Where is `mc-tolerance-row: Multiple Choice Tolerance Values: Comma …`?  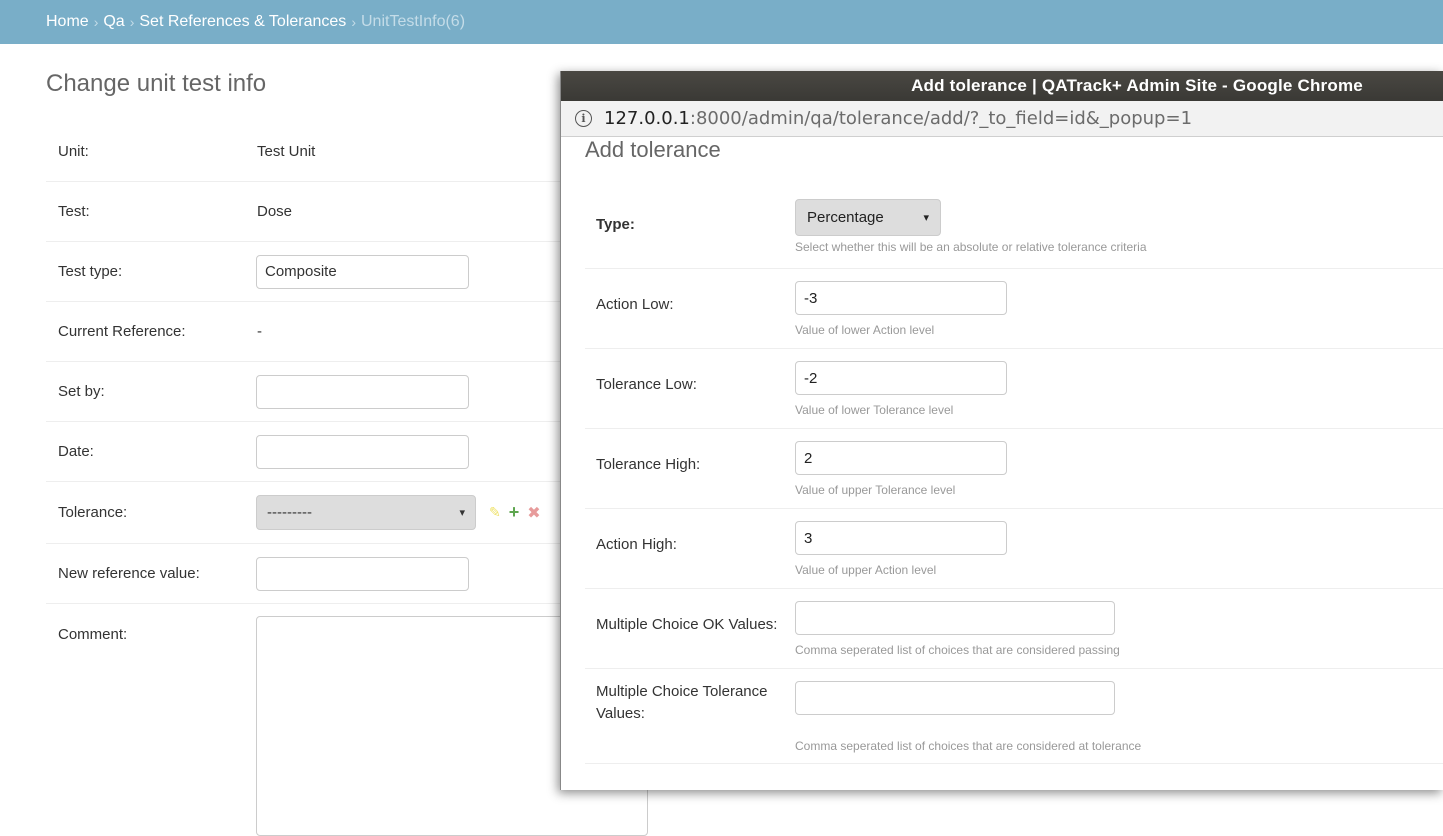
mc-tolerance-row: Multiple Choice Tolerance Values: Comma … is located at coordinates (1014, 716).